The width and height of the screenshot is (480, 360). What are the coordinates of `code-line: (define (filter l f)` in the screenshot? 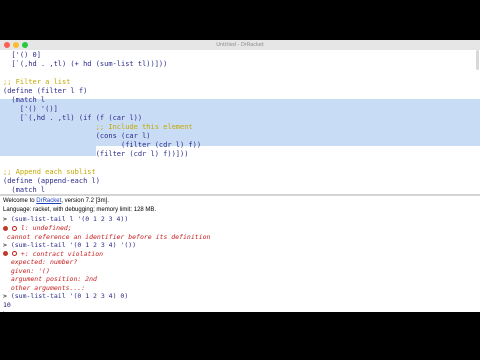 It's located at (45, 91).